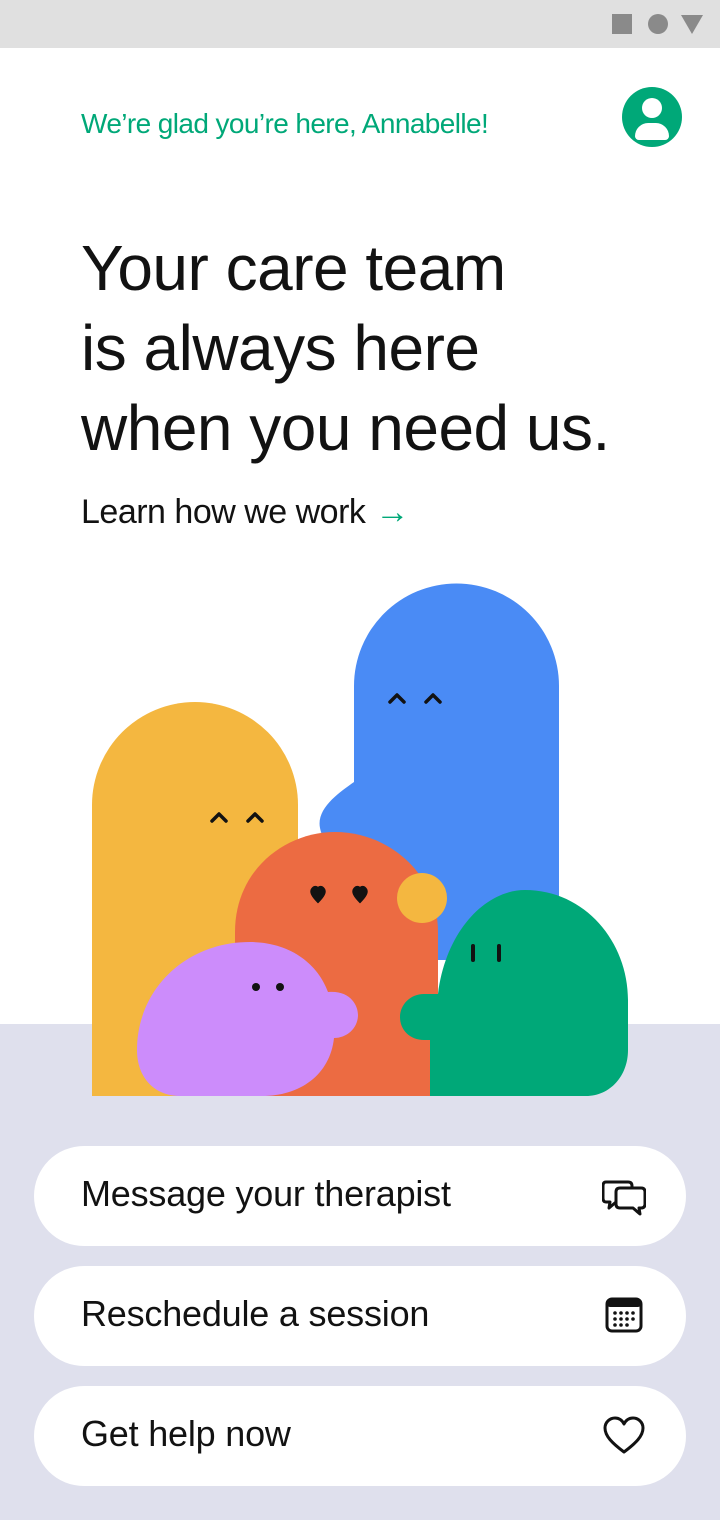 The image size is (720, 1520). What do you see at coordinates (658, 24) in the screenshot?
I see `home-icon` at bounding box center [658, 24].